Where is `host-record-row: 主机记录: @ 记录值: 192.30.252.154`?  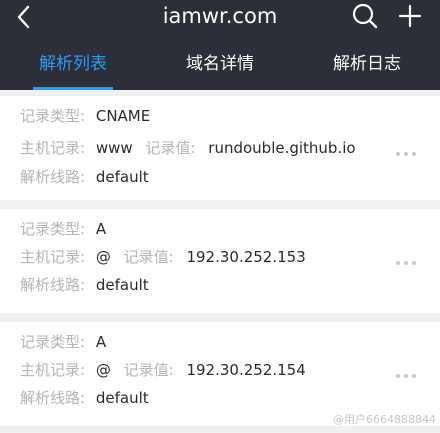 host-record-row: 主机记录: @ 记录值: 192.30.252.154 is located at coordinates (163, 370).